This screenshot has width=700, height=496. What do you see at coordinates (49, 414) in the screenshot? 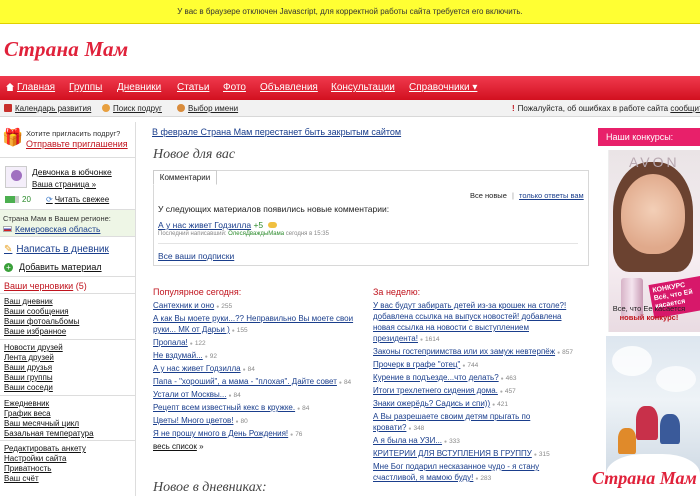
I see `sidebar-item-weight-chart: График веса` at bounding box center [49, 414].